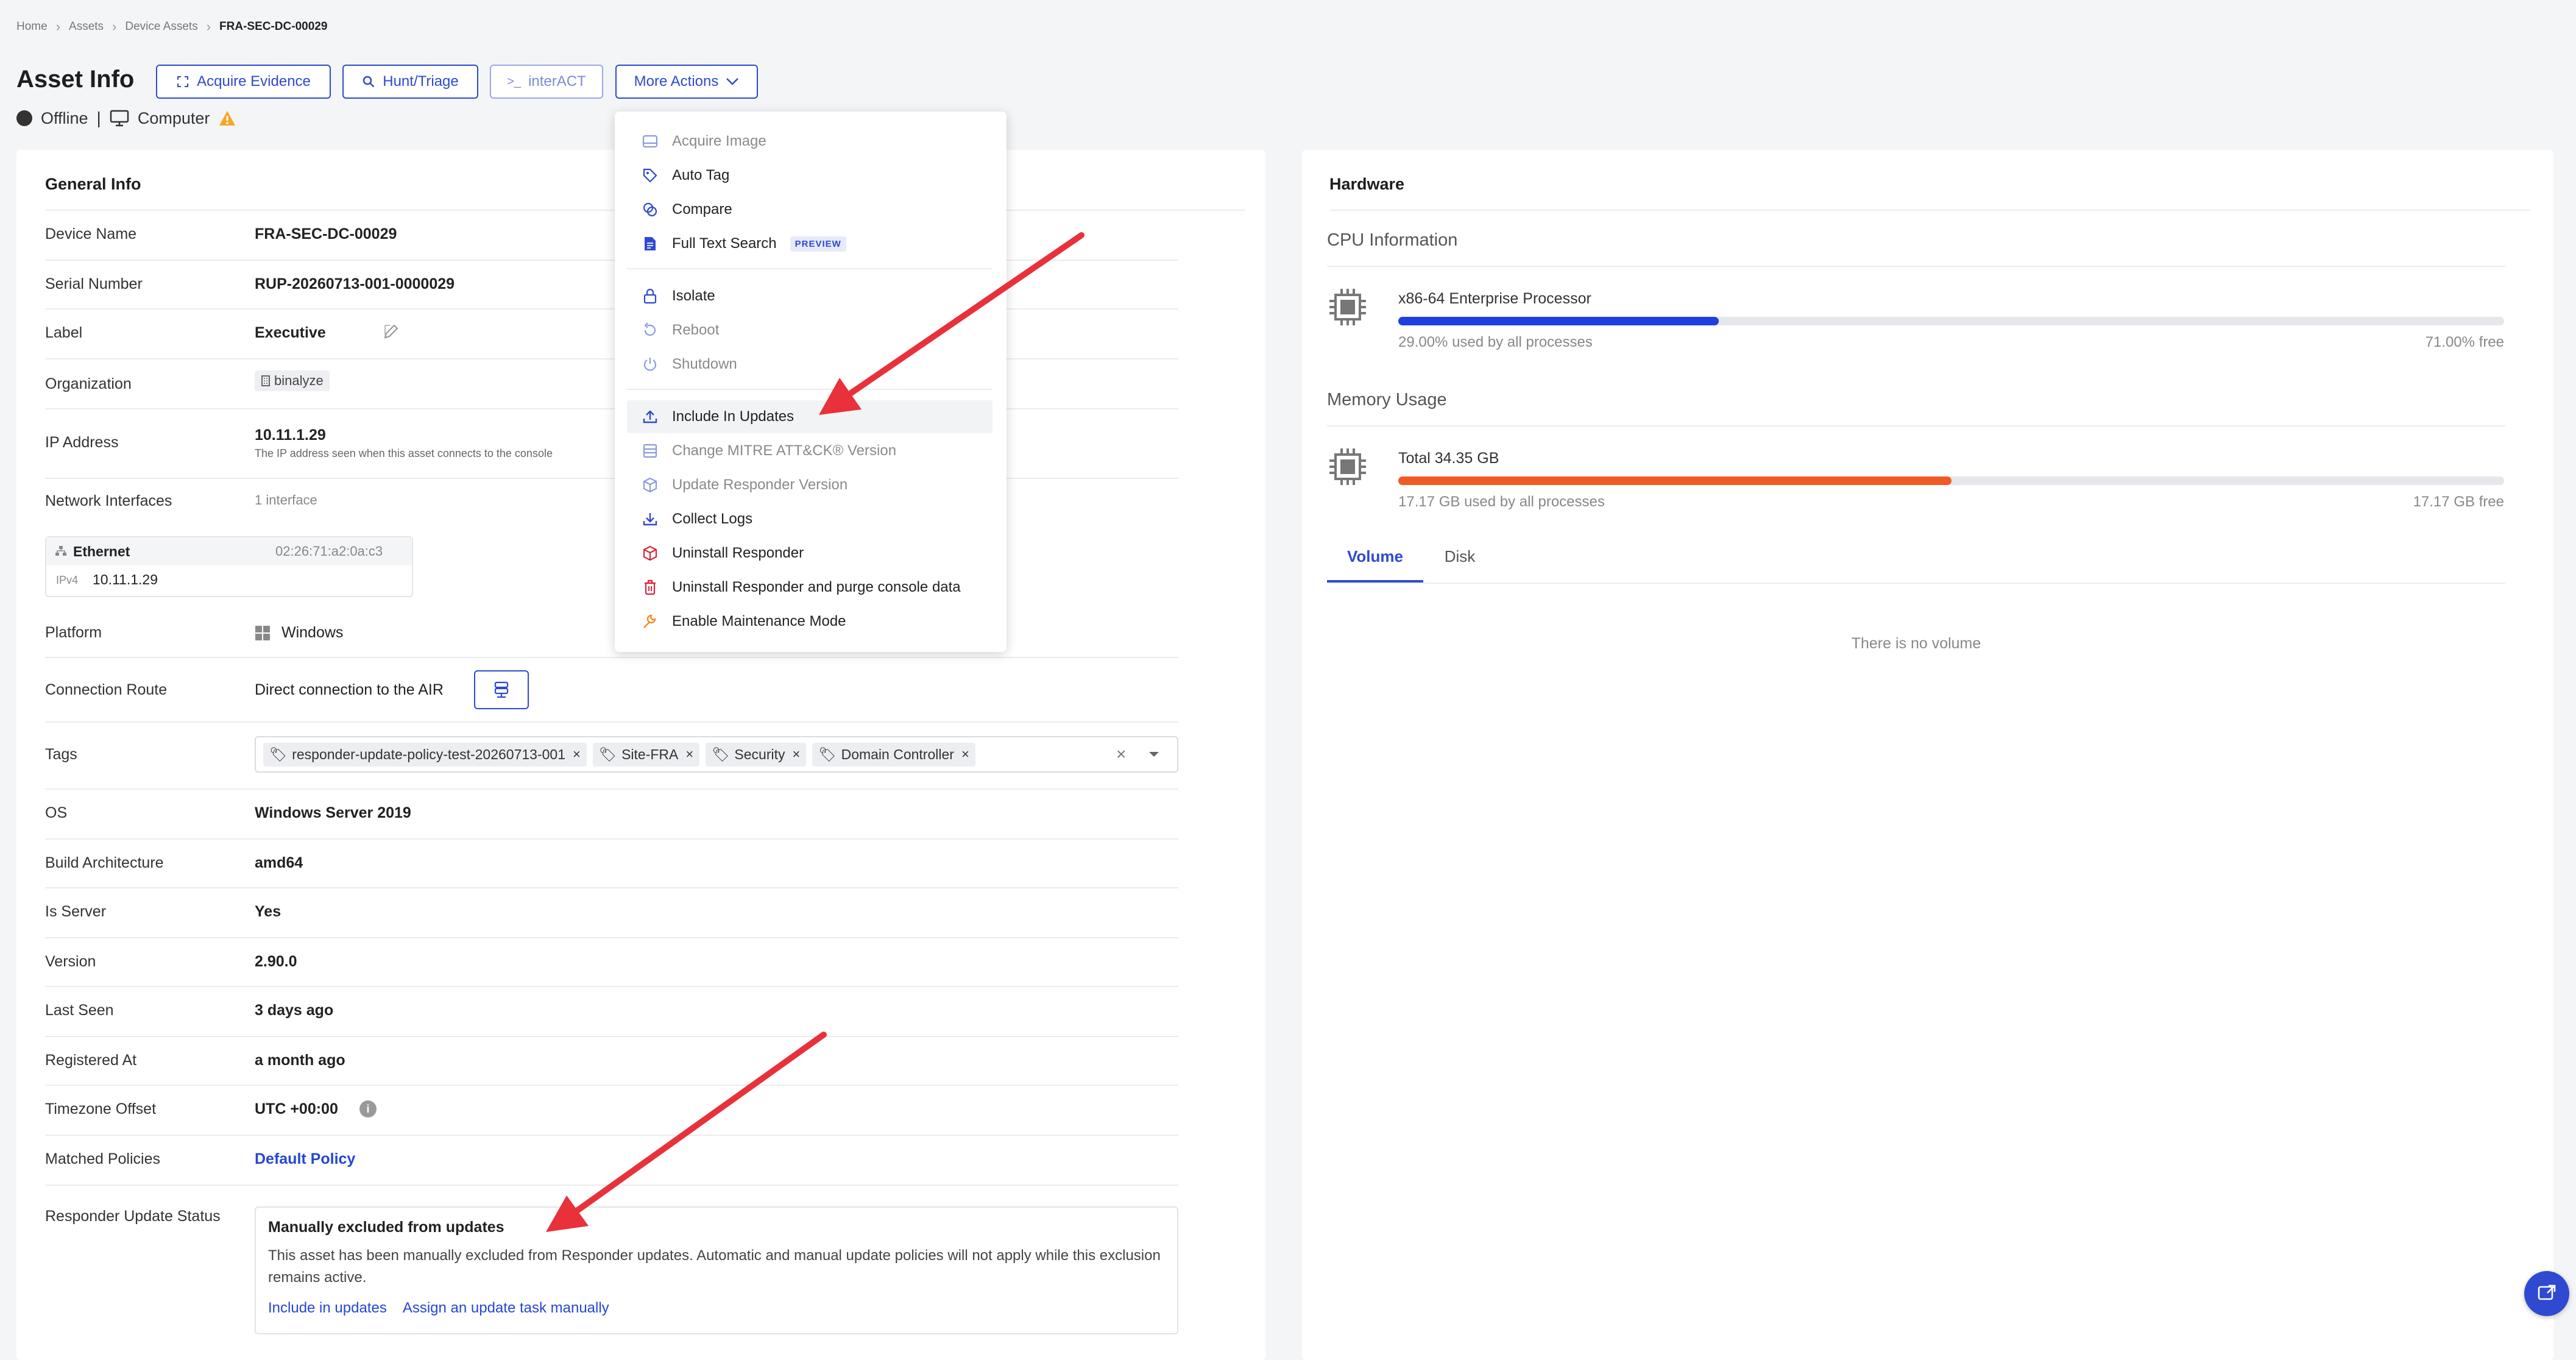  I want to click on tab-volume: Volume, so click(1375, 563).